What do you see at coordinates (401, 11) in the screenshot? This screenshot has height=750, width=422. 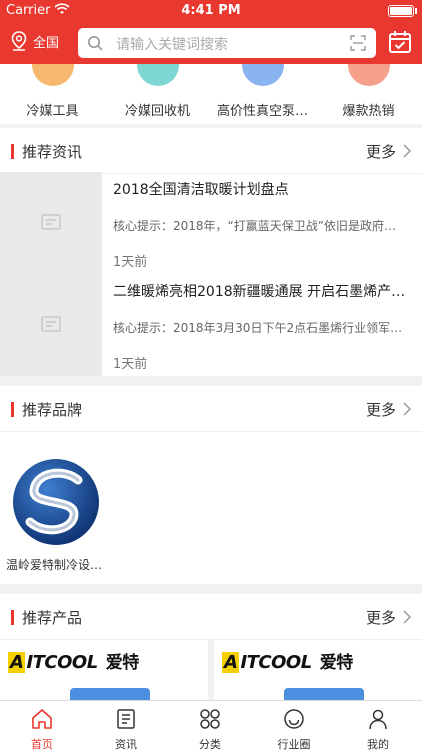 I see `battery-icon` at bounding box center [401, 11].